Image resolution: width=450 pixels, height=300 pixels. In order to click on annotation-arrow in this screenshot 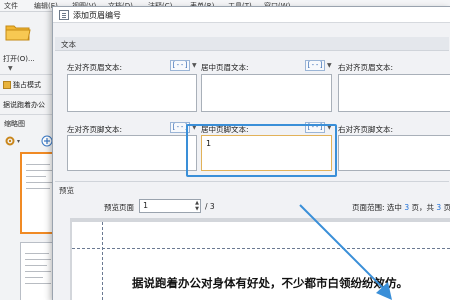, I will do `click(345, 252)`.